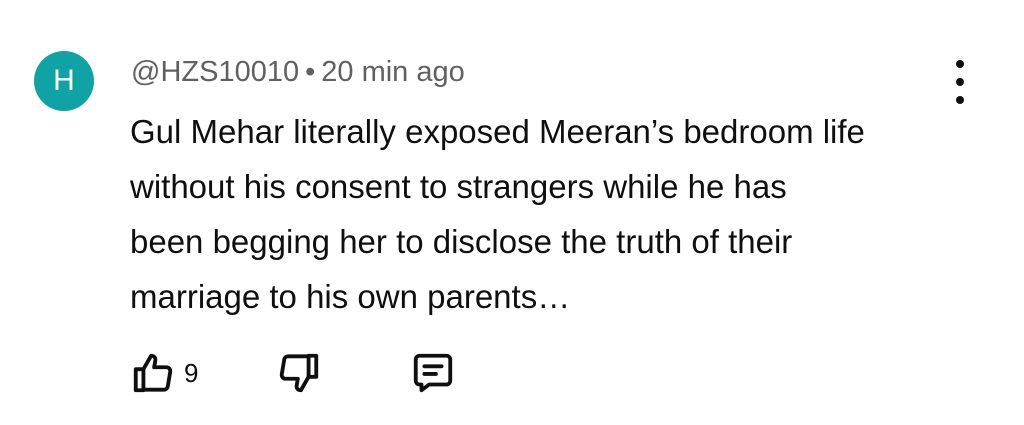 The image size is (1024, 425). I want to click on like-count: 9, so click(191, 372).